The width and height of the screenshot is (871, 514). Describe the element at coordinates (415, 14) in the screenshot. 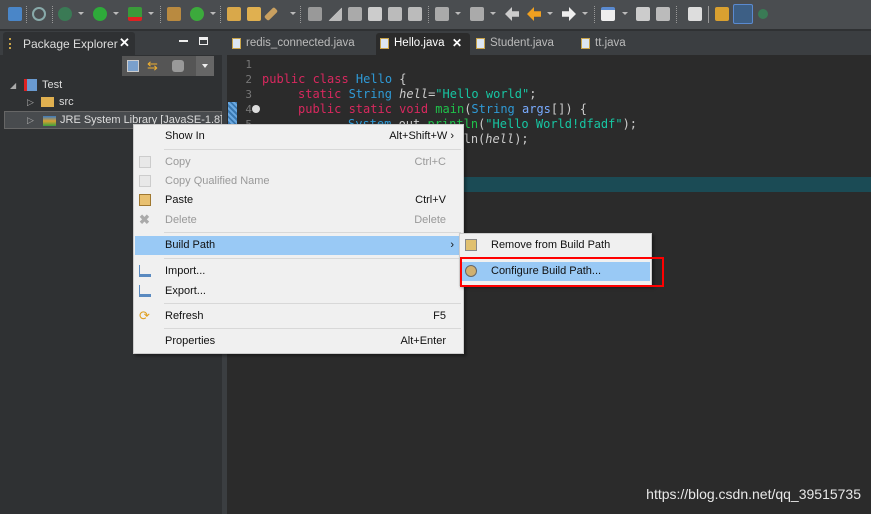

I see `paragraph-icon` at that location.